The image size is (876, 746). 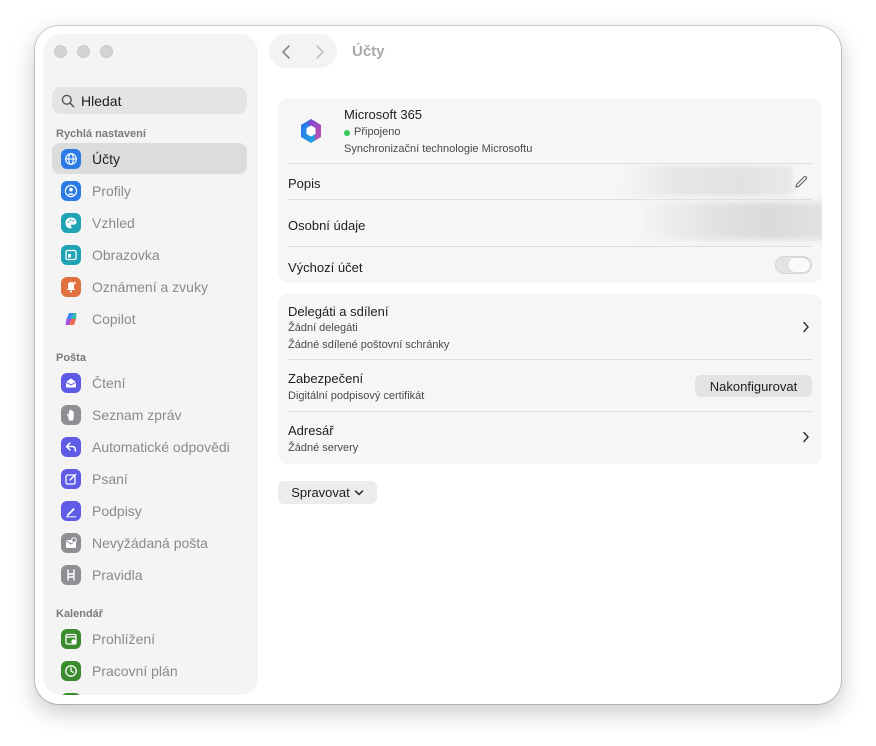 I want to click on sidebar-item-automaticke-odpovedi: Automatické odpovědi, so click(x=149, y=446).